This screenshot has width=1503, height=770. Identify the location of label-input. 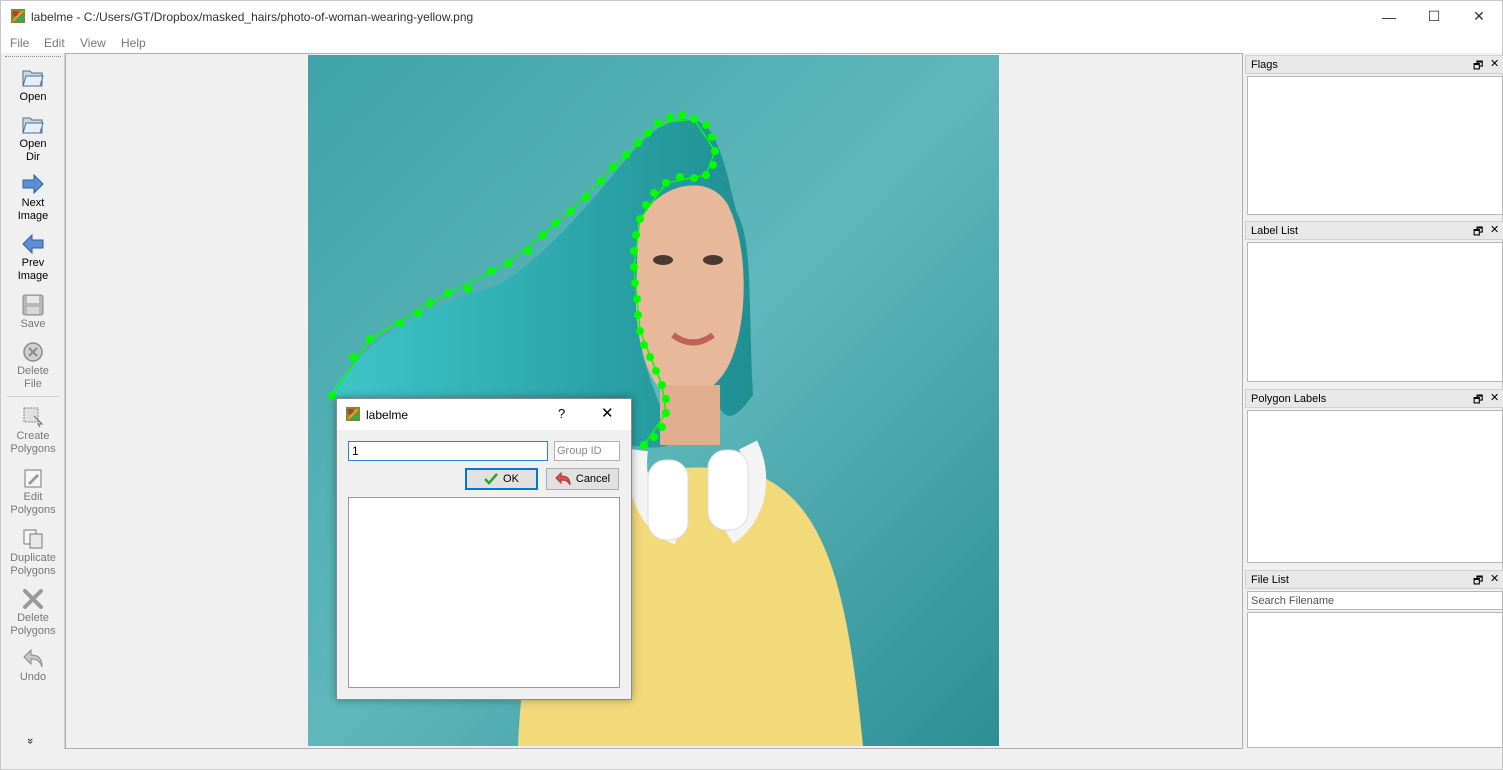
(448, 451).